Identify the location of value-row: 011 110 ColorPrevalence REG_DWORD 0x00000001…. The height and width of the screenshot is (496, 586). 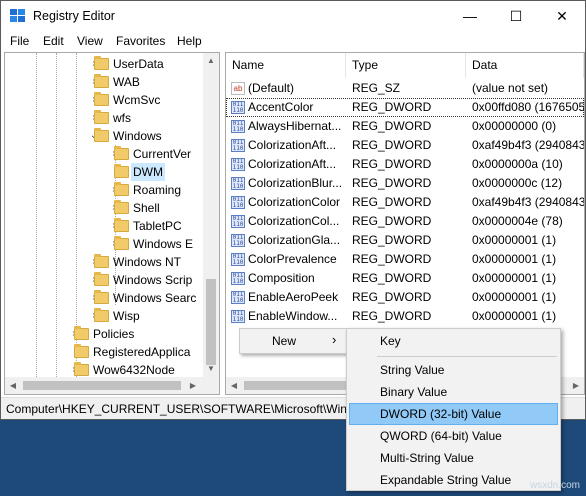
(405, 259).